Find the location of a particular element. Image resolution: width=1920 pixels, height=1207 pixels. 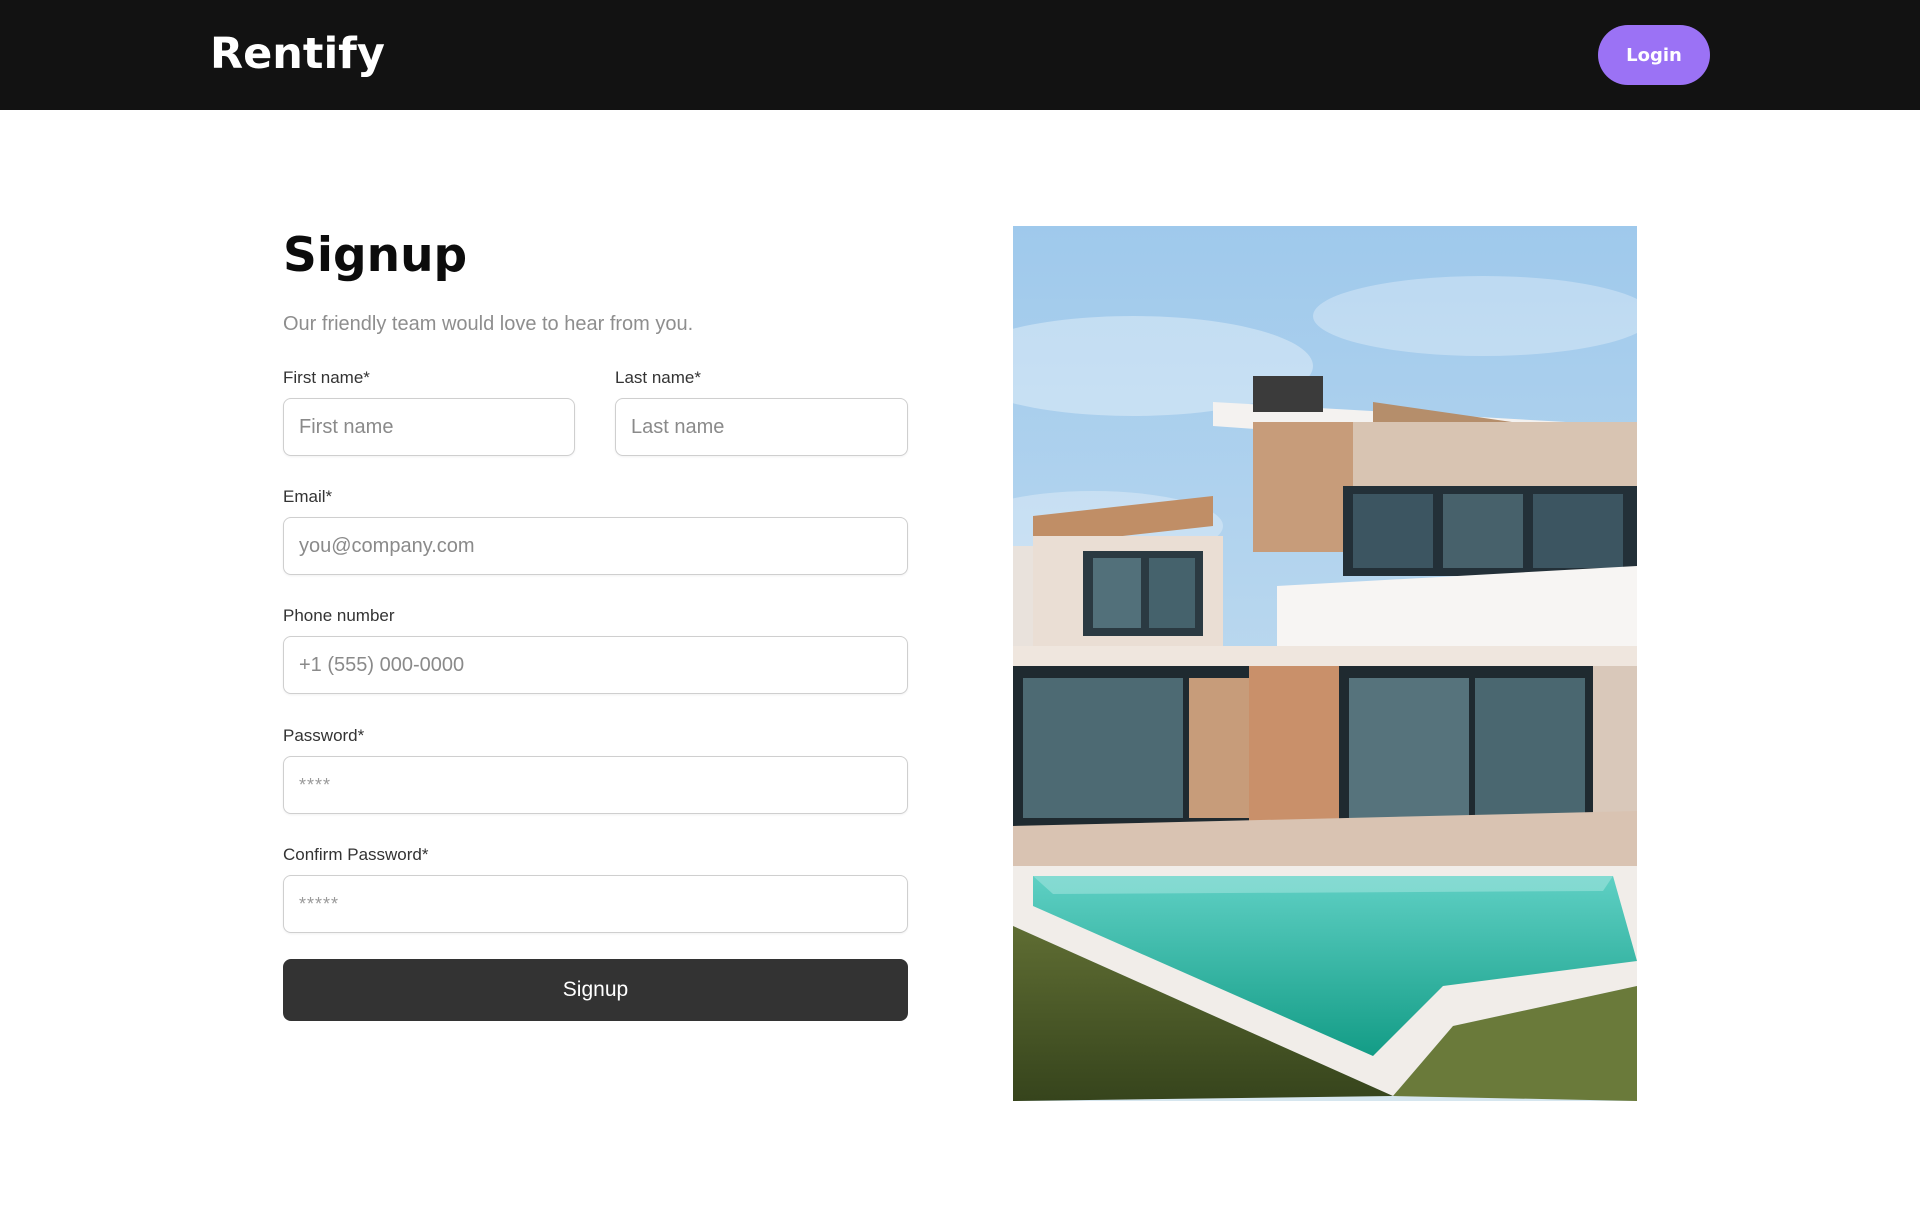

password-field: Password* is located at coordinates (595, 769).